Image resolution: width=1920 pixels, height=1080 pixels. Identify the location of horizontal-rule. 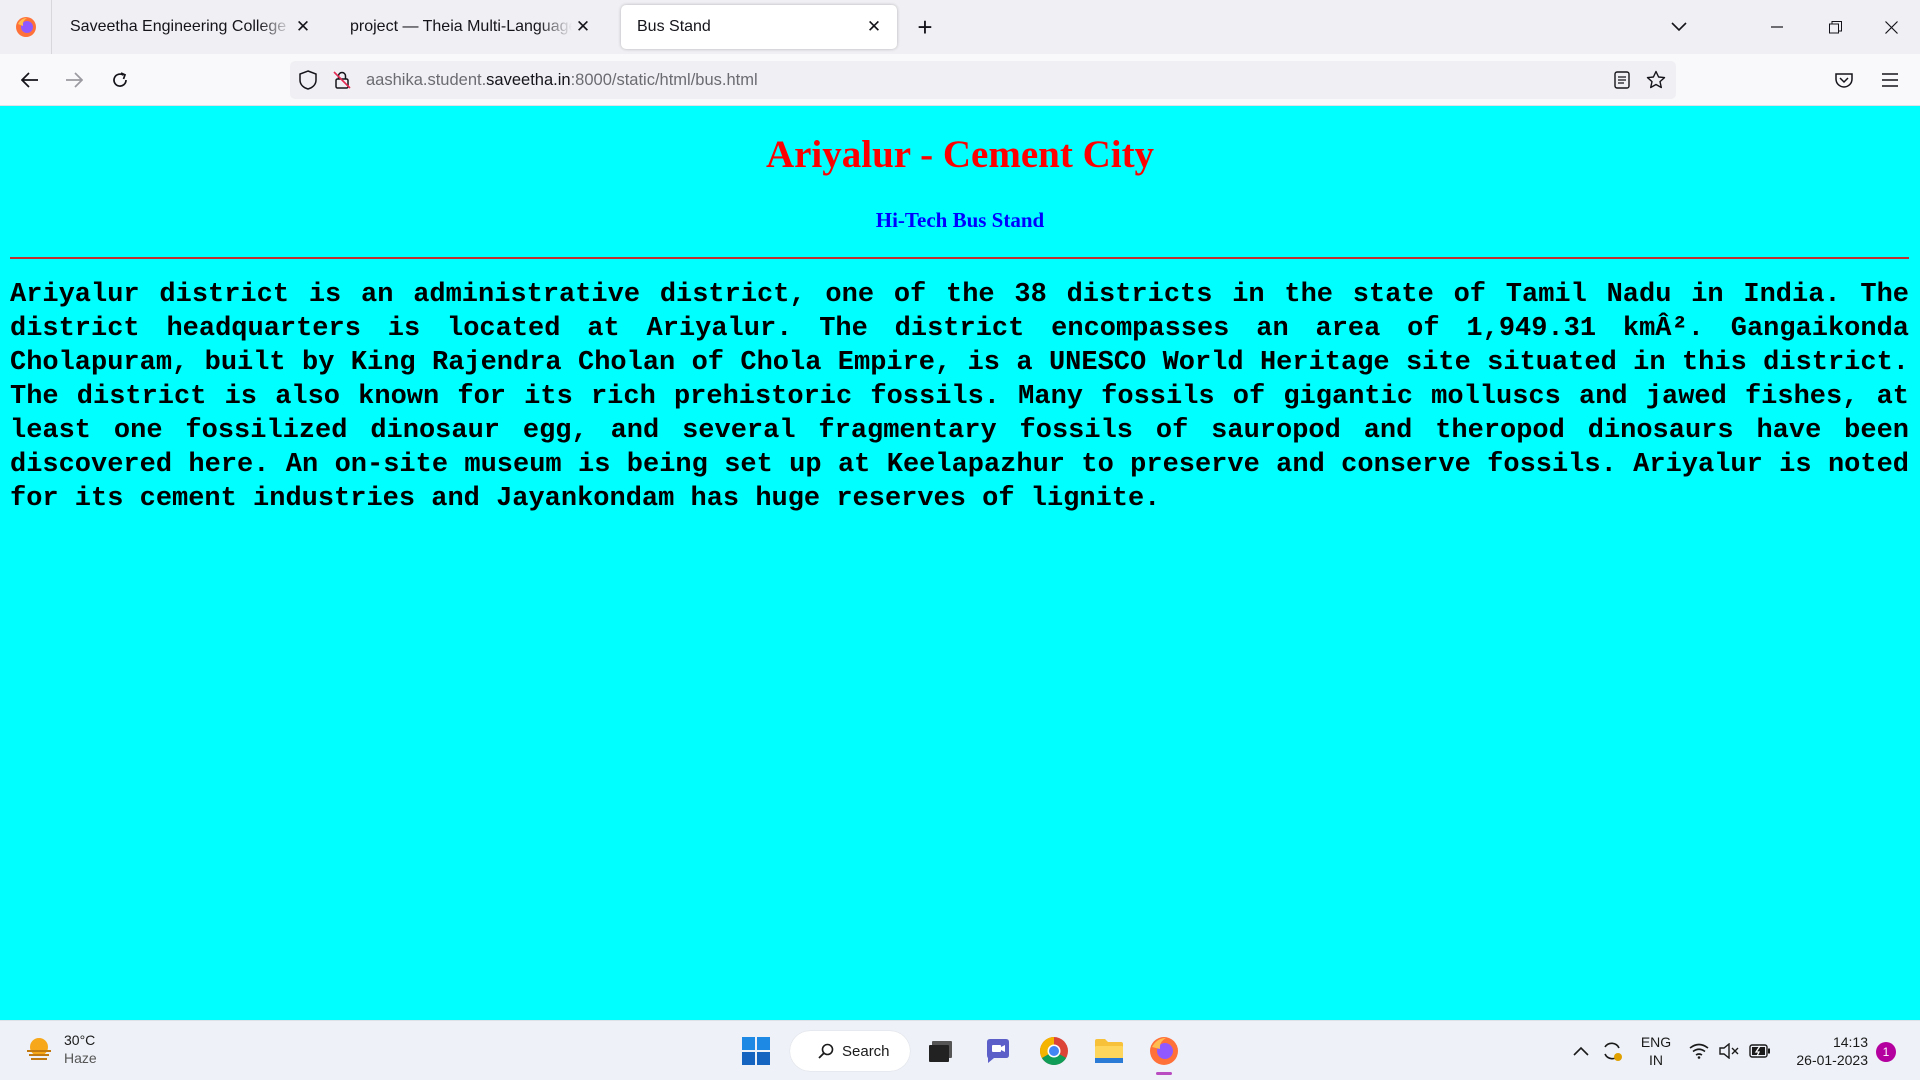
(959, 258).